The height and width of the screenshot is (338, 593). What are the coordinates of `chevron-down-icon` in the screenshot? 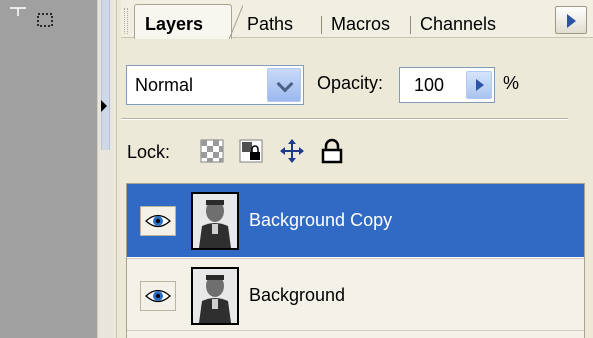 It's located at (284, 85).